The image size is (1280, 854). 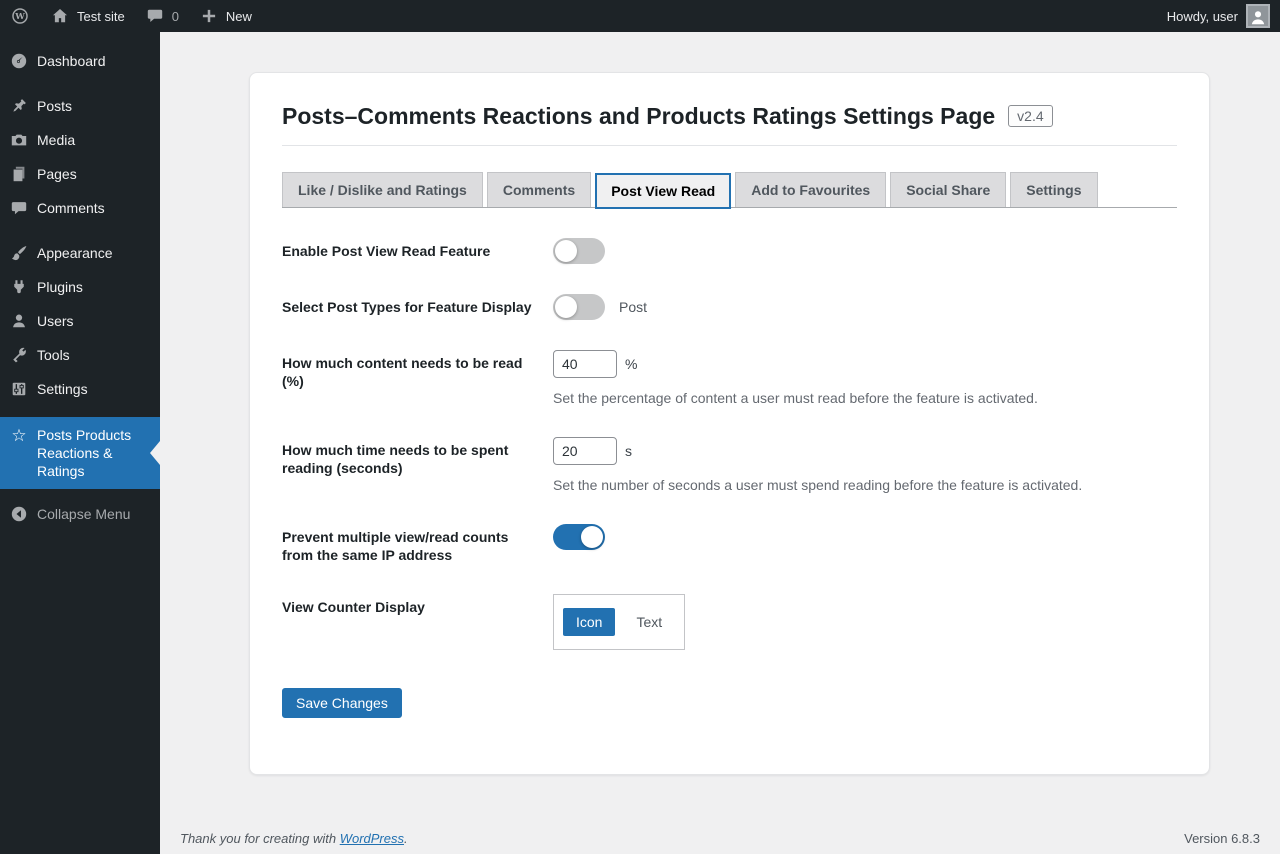 What do you see at coordinates (60, 287) in the screenshot?
I see `sidebar-item-label: Plugins` at bounding box center [60, 287].